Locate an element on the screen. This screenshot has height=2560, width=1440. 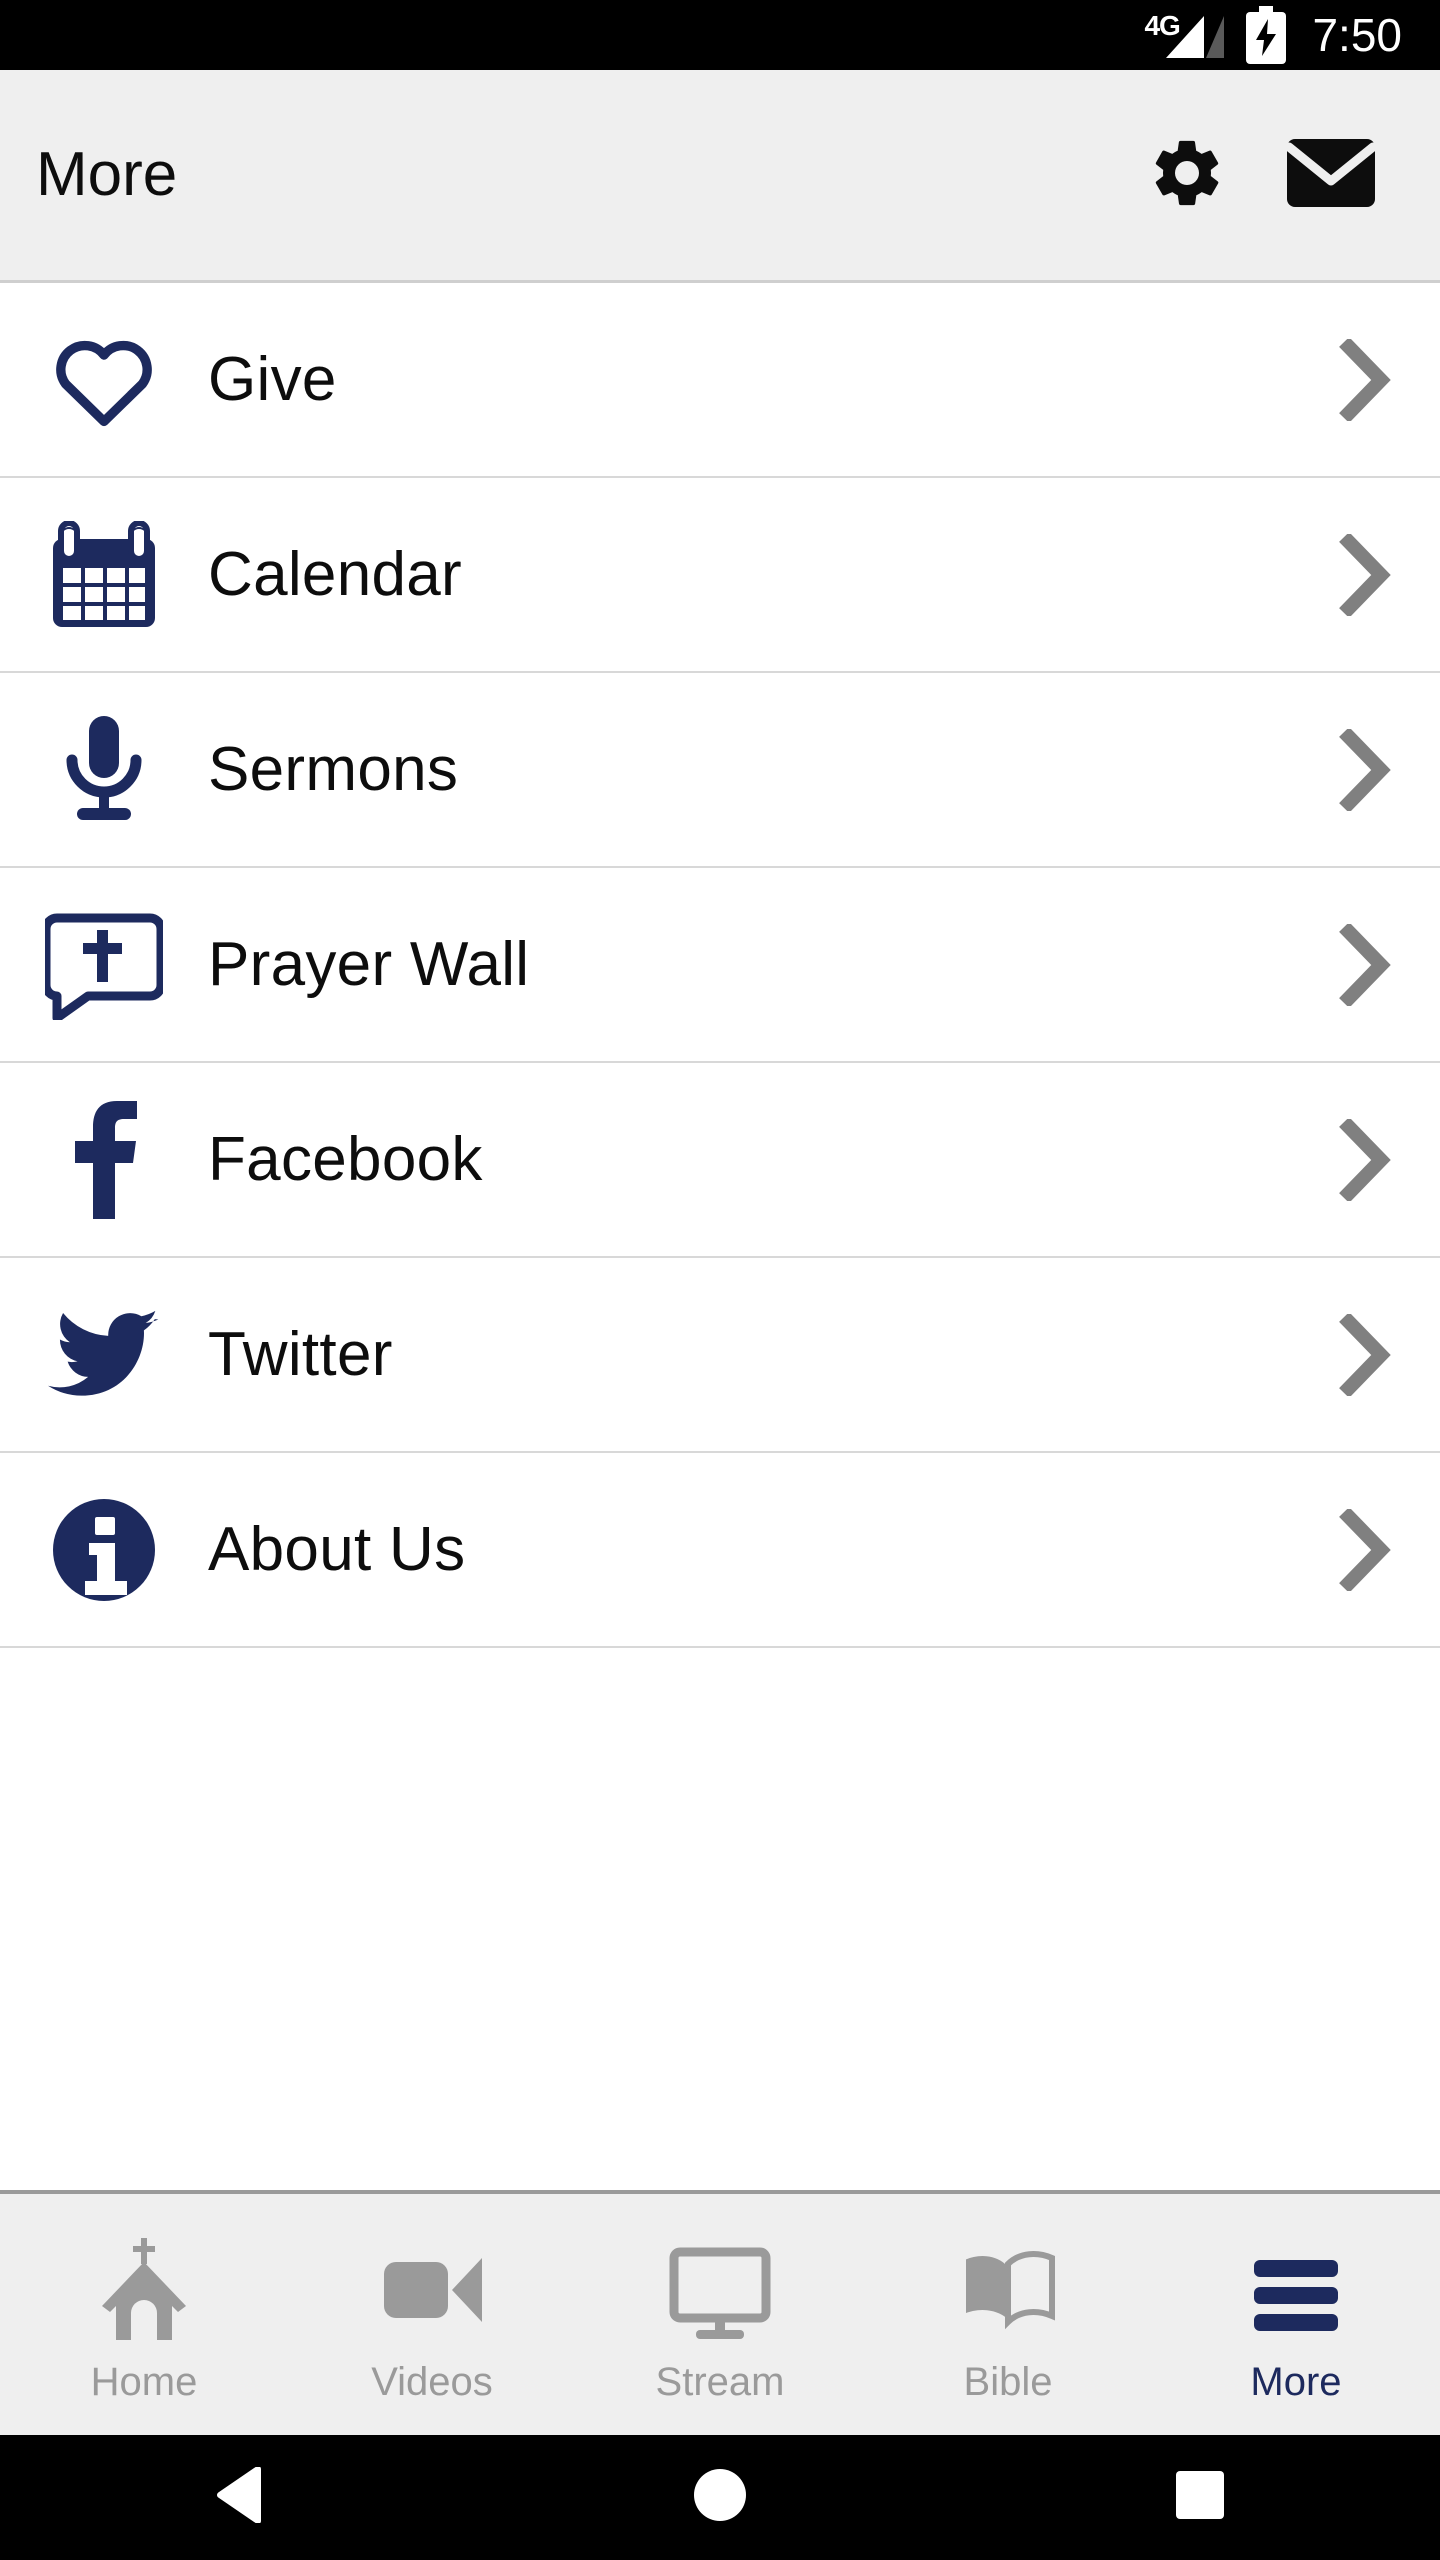
heart-outline-icon is located at coordinates (104, 379).